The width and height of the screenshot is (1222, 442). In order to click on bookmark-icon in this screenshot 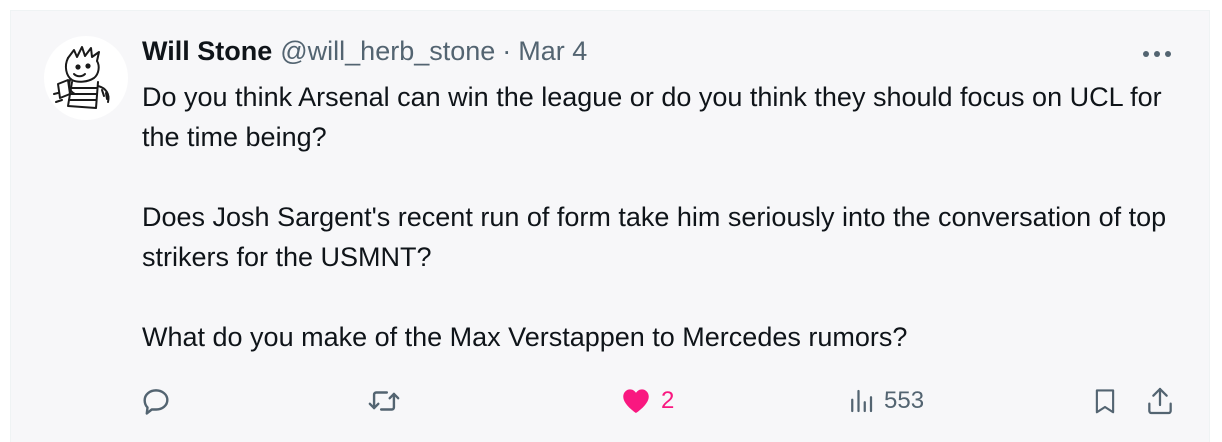, I will do `click(1105, 401)`.